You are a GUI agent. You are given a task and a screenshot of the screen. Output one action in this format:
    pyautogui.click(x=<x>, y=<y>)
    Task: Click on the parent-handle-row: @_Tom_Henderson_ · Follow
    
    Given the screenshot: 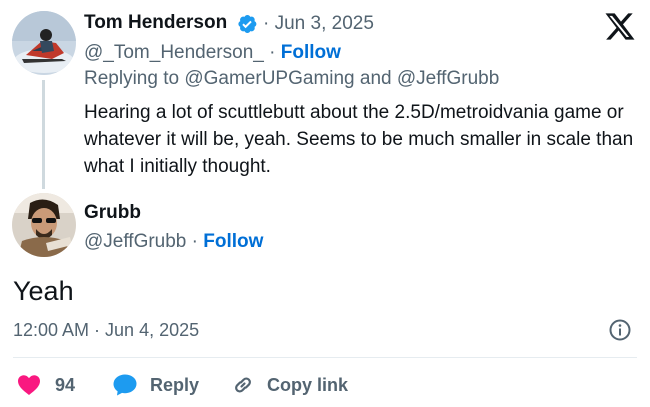 What is the action you would take?
    pyautogui.click(x=212, y=53)
    